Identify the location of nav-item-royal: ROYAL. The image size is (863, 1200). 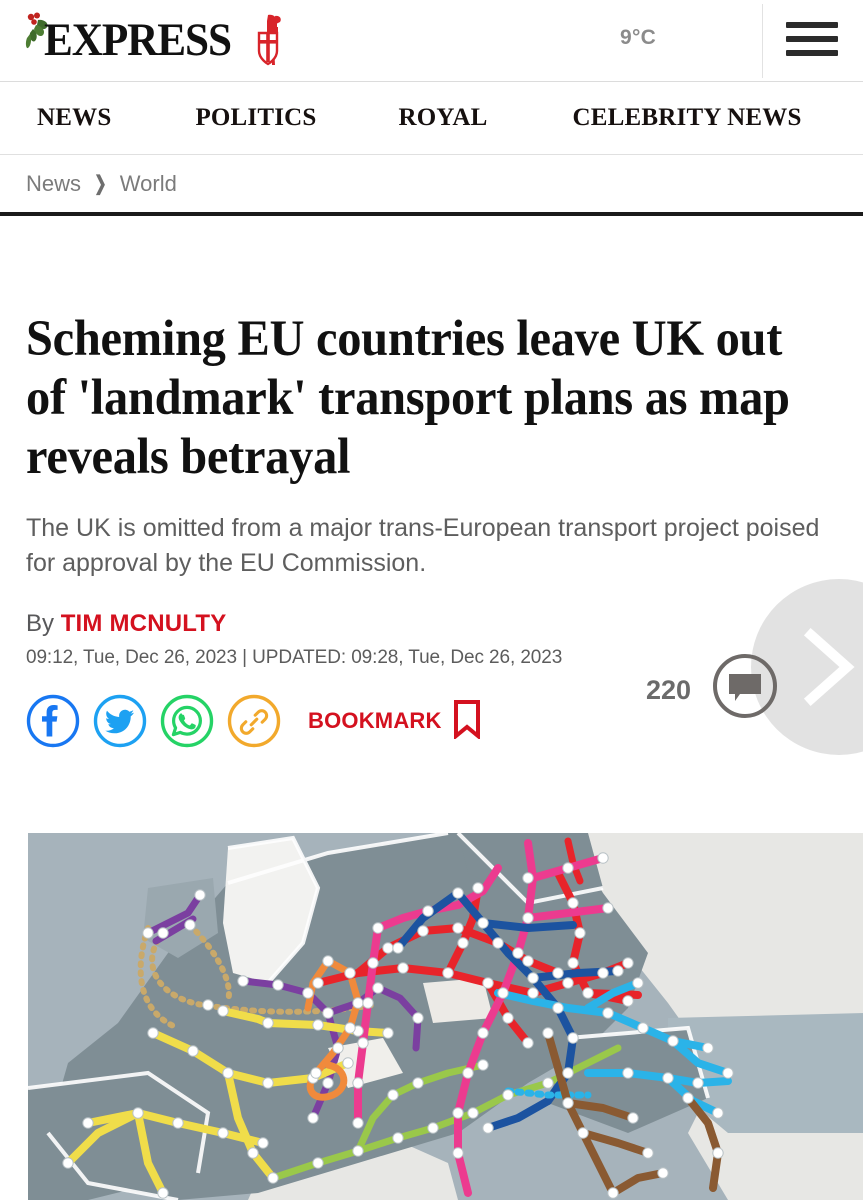
(443, 118).